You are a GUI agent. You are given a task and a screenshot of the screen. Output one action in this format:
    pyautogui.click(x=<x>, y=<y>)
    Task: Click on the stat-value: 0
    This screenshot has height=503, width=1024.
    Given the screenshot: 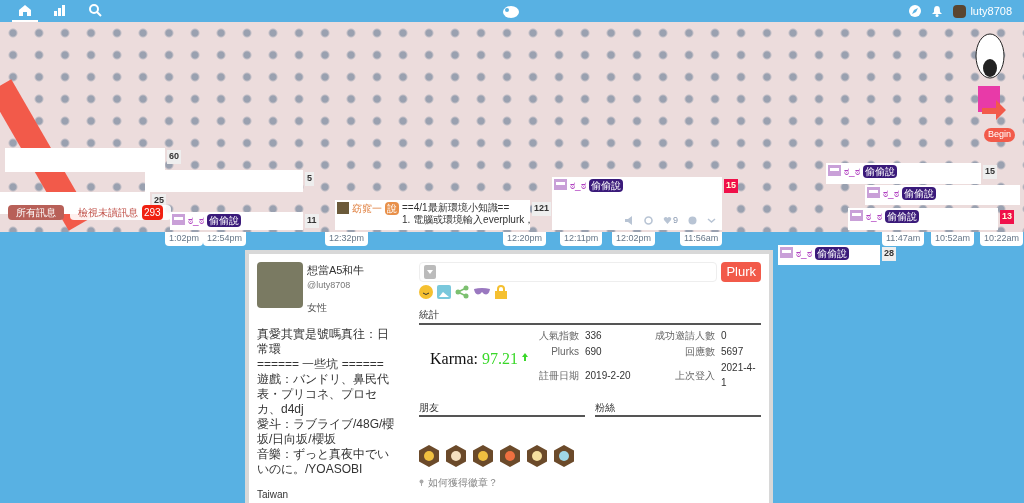 What is the action you would take?
    pyautogui.click(x=724, y=336)
    